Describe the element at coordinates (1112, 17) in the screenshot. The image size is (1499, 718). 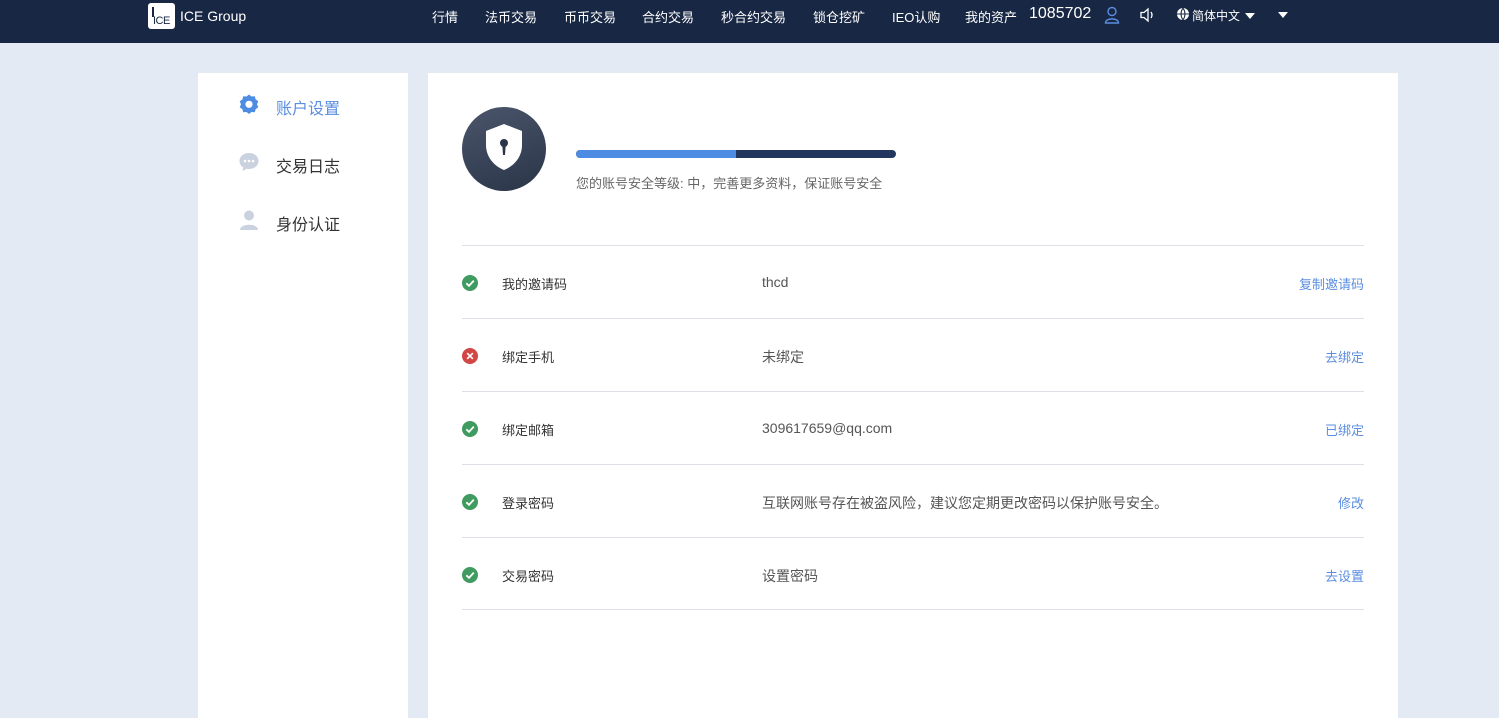
I see `user-icon` at that location.